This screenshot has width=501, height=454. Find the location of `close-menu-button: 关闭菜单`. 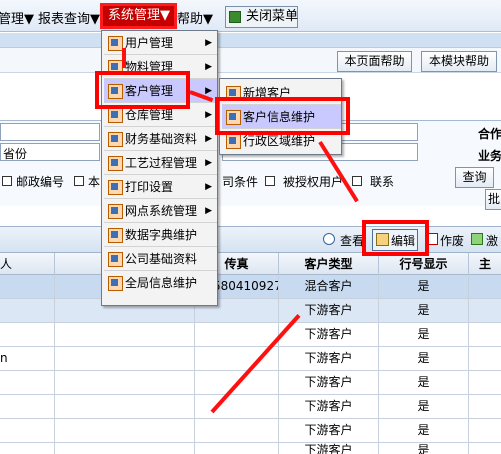

close-menu-button: 关闭菜单 is located at coordinates (261, 17).